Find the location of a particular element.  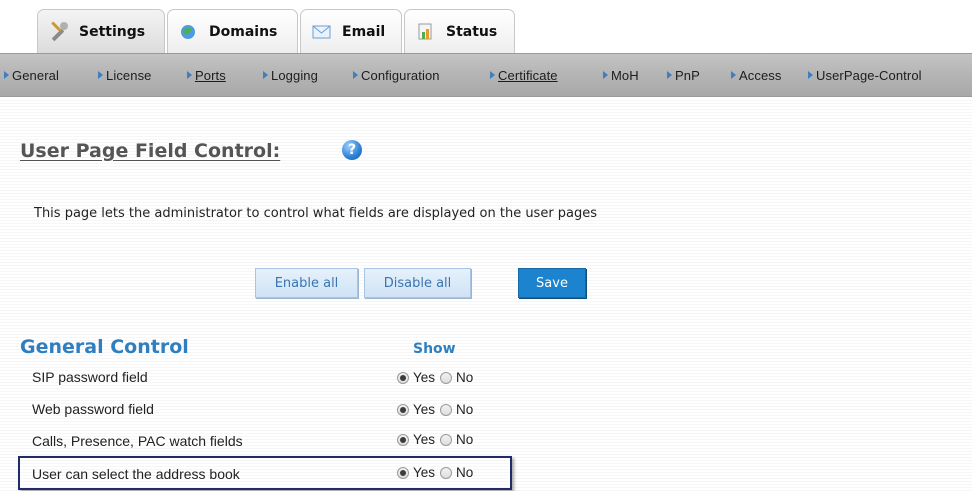

nav-access: Access is located at coordinates (756, 75).